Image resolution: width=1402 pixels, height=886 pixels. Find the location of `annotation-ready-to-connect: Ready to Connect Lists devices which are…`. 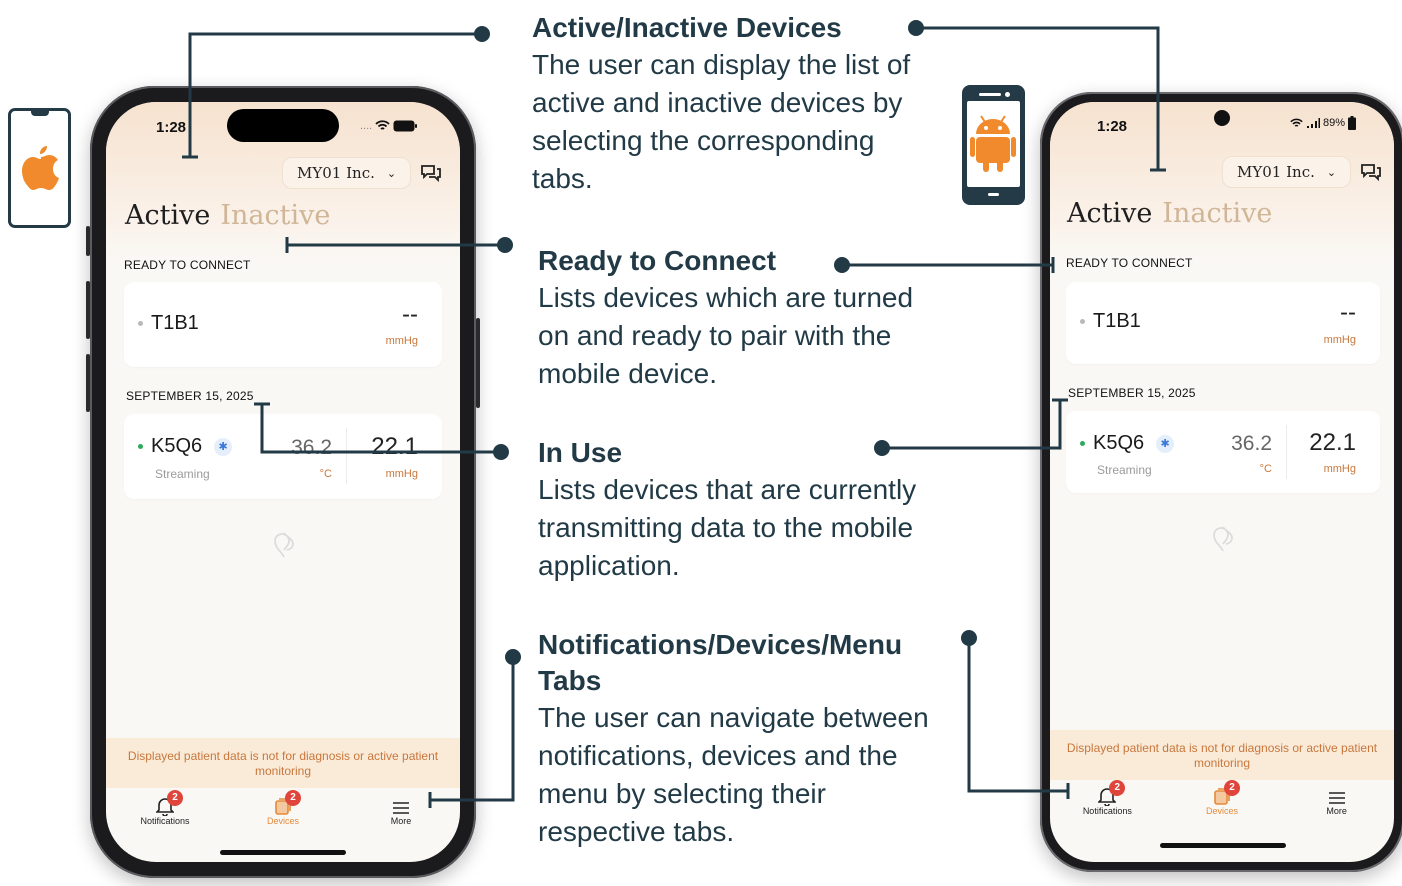

annotation-ready-to-connect: Ready to Connect Lists devices which are… is located at coordinates (738, 318).